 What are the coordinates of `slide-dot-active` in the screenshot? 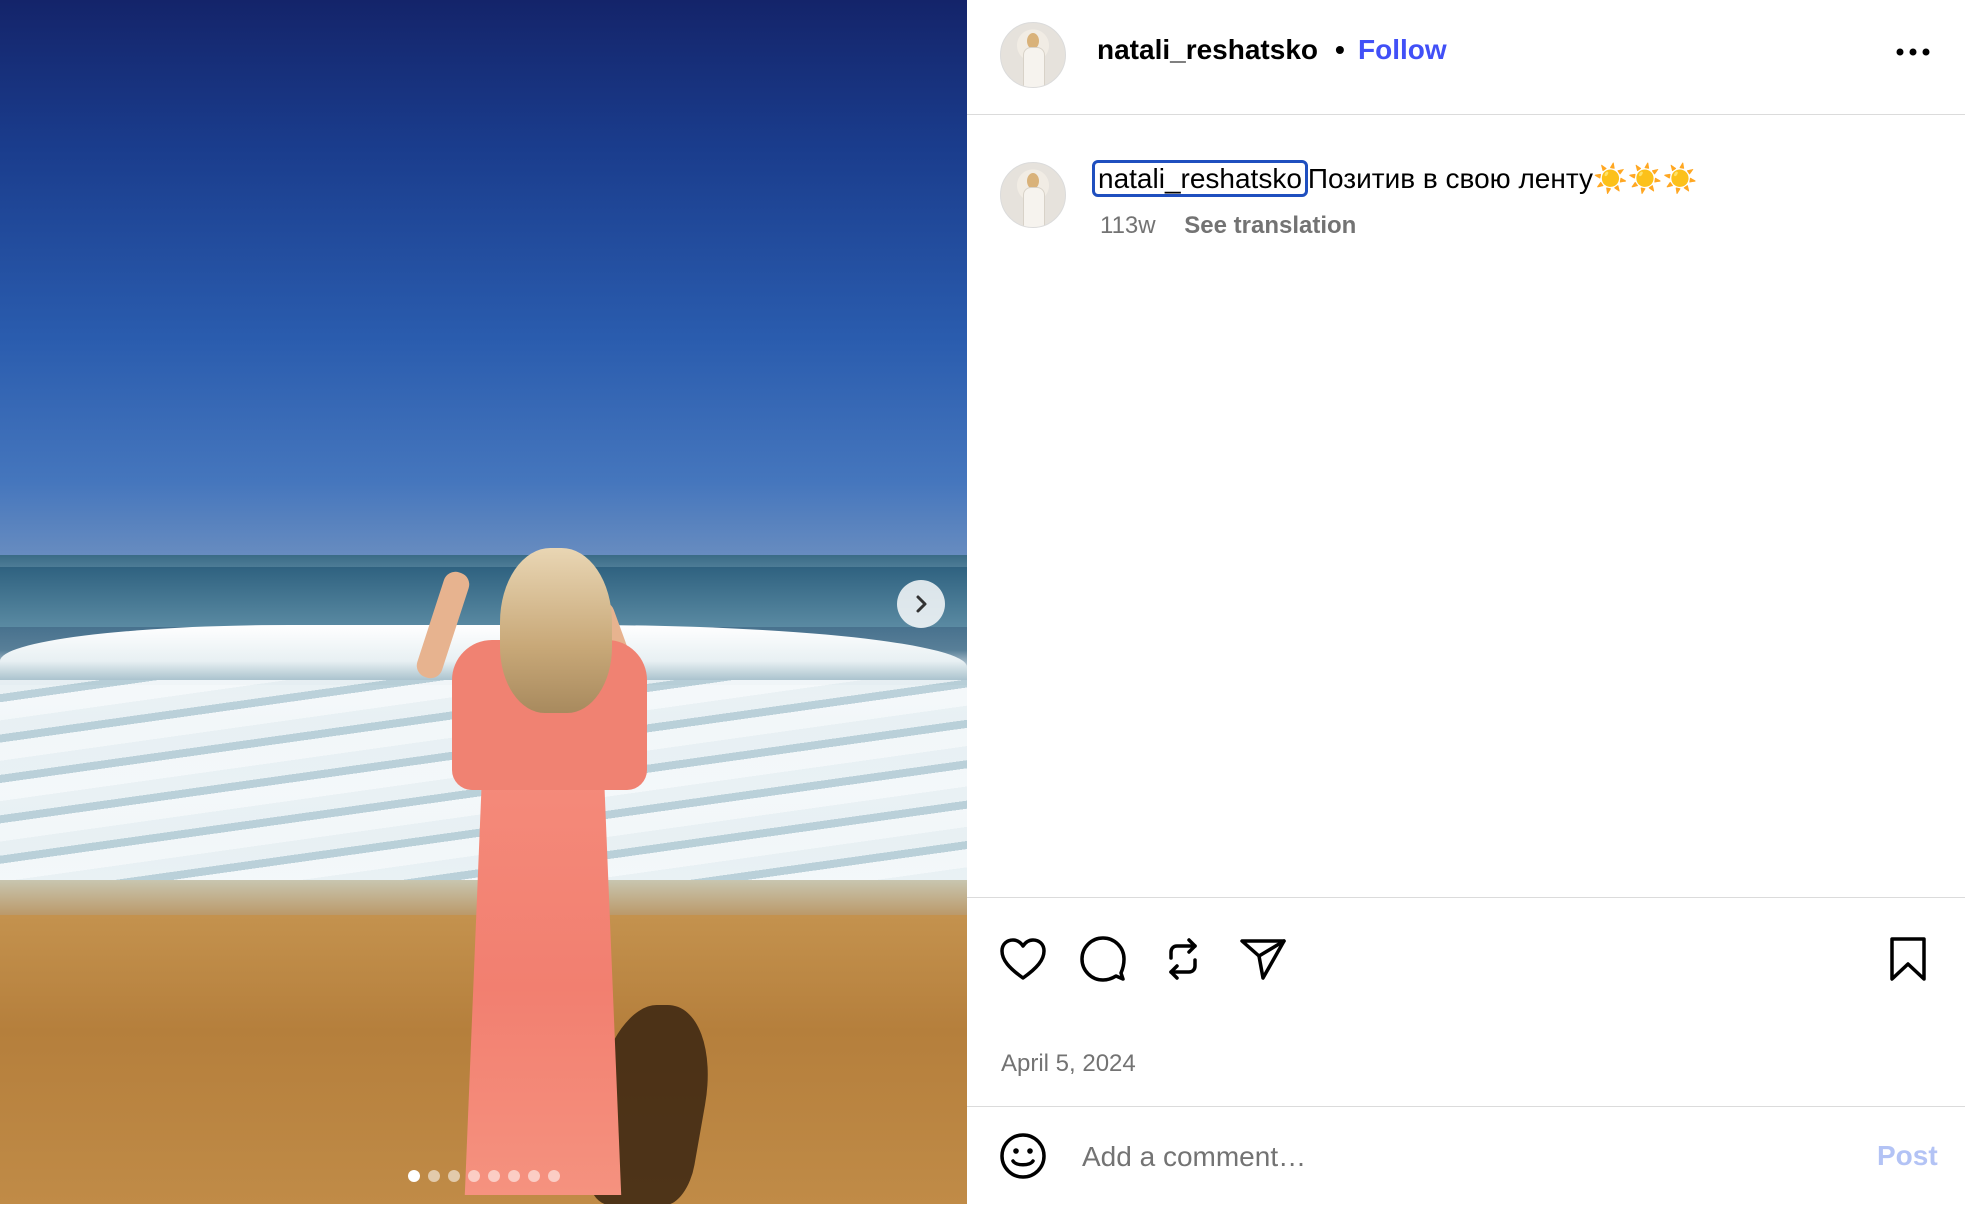 It's located at (413, 1176).